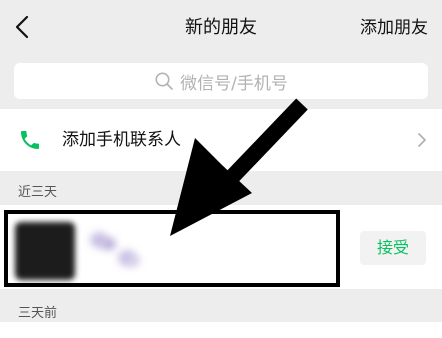 This screenshot has height=338, width=442. I want to click on chevron-right-icon, so click(422, 140).